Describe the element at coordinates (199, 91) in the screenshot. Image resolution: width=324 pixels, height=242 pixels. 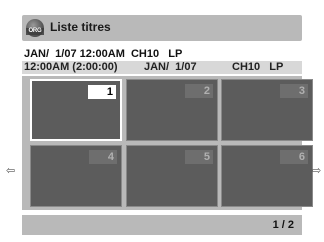
I see `thumbnail-number: 2` at that location.